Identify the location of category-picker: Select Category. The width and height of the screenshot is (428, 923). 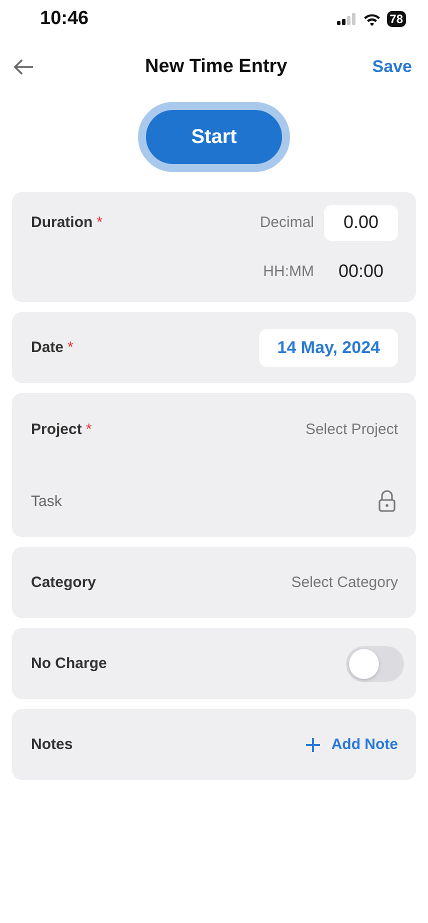
(347, 582).